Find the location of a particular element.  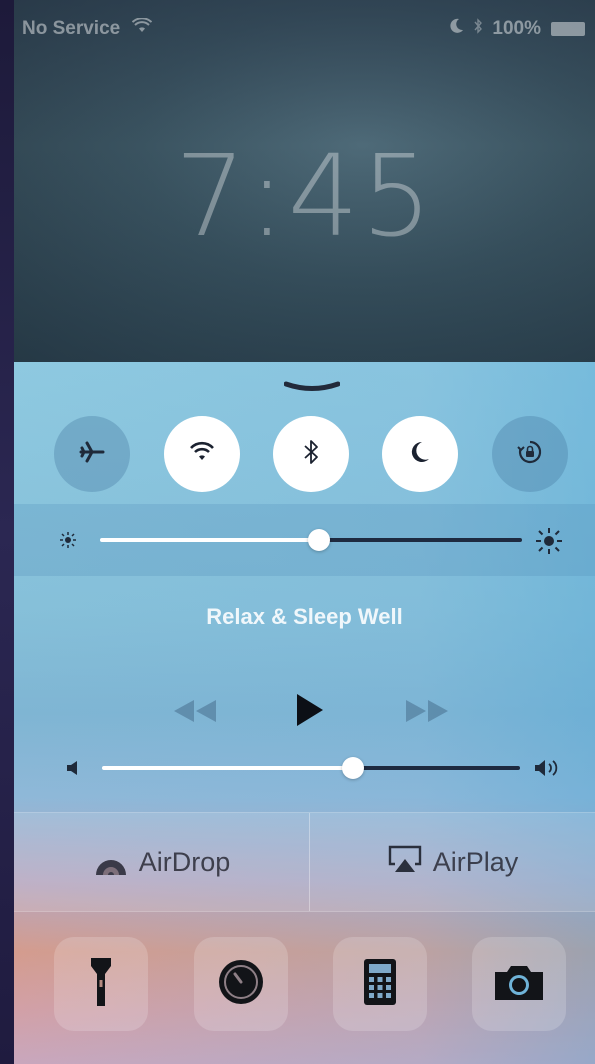

airplay-button: AirPlay is located at coordinates (452, 862).